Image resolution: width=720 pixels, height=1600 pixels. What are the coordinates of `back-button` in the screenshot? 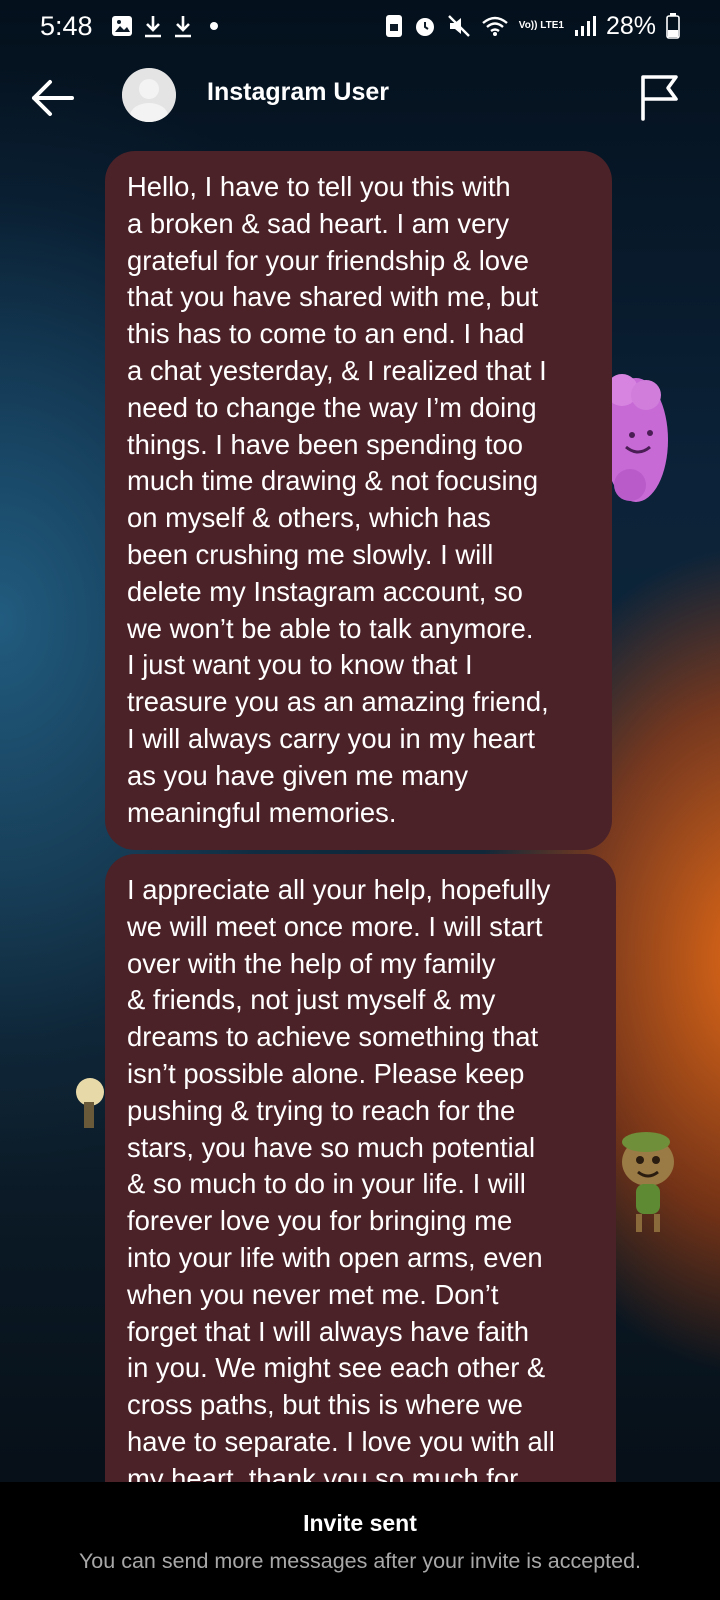 It's located at (52, 98).